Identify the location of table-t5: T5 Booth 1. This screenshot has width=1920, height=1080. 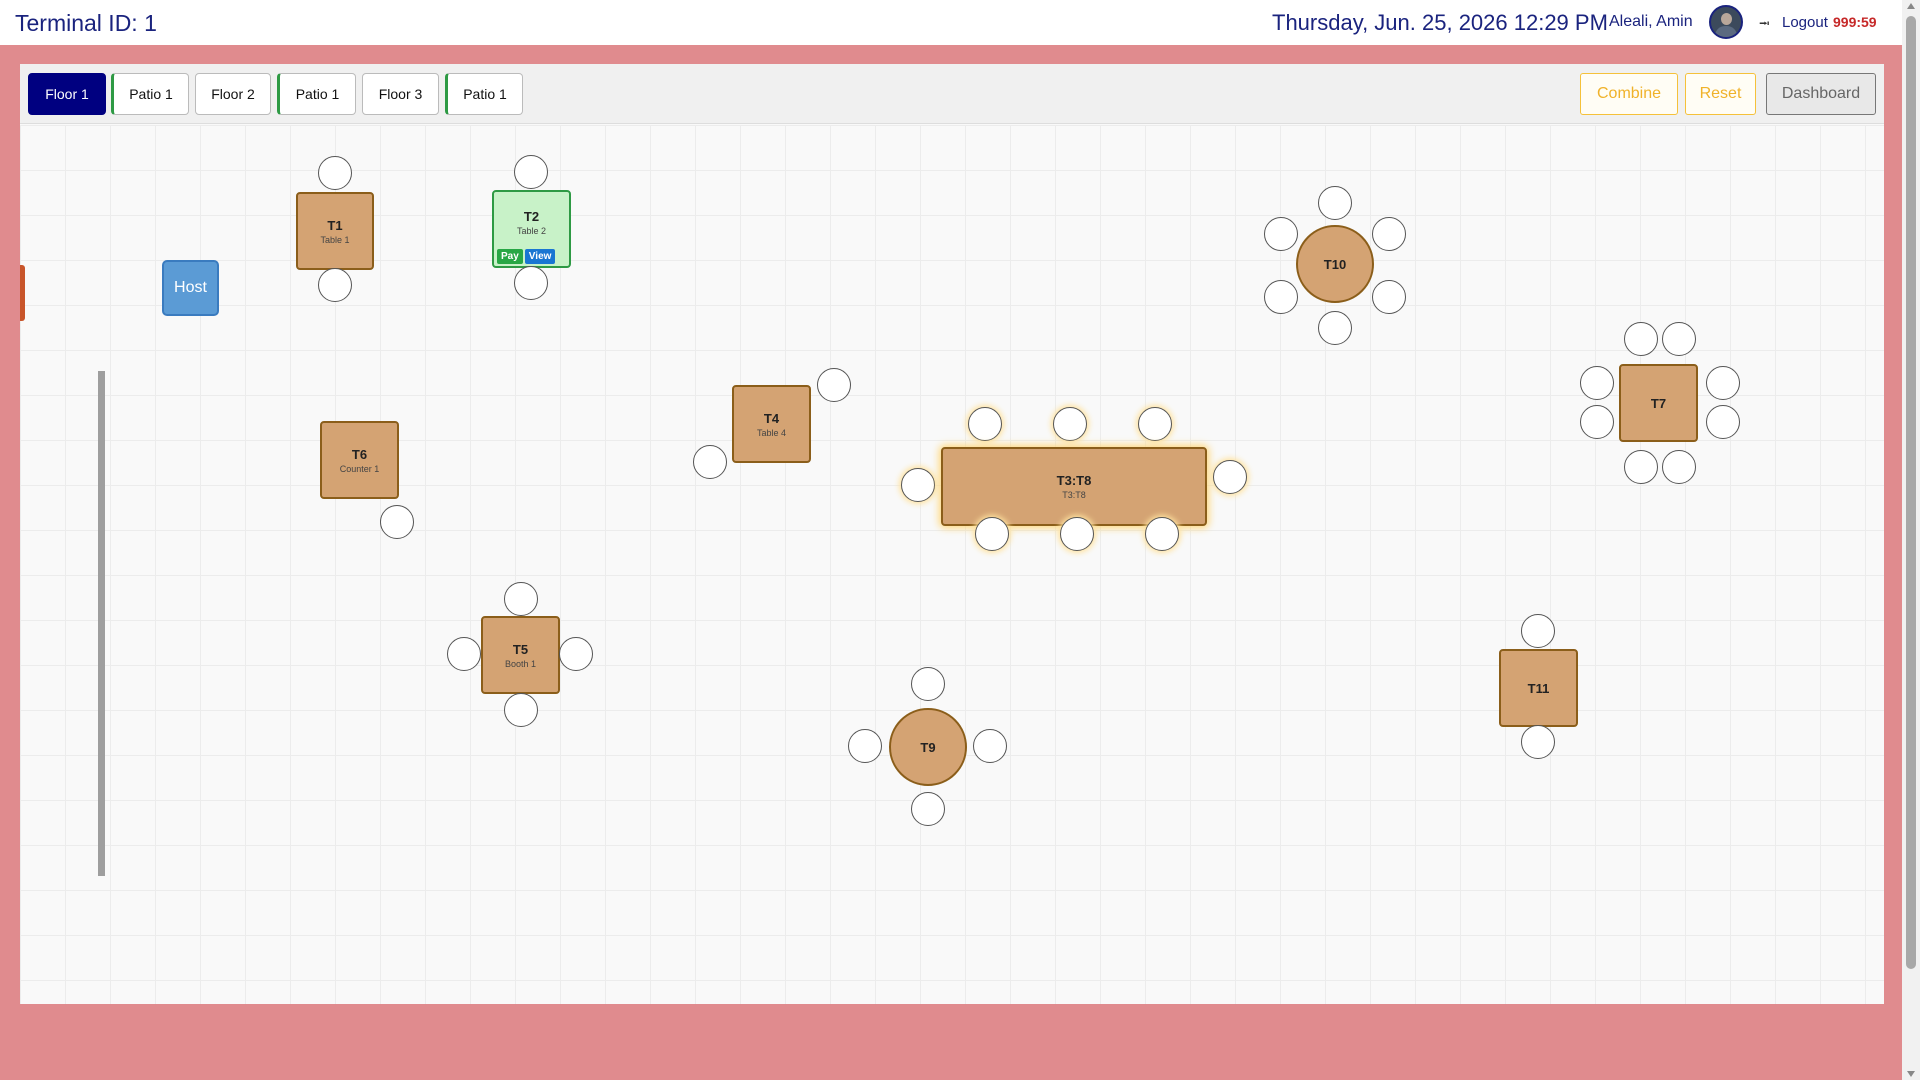
(520, 655).